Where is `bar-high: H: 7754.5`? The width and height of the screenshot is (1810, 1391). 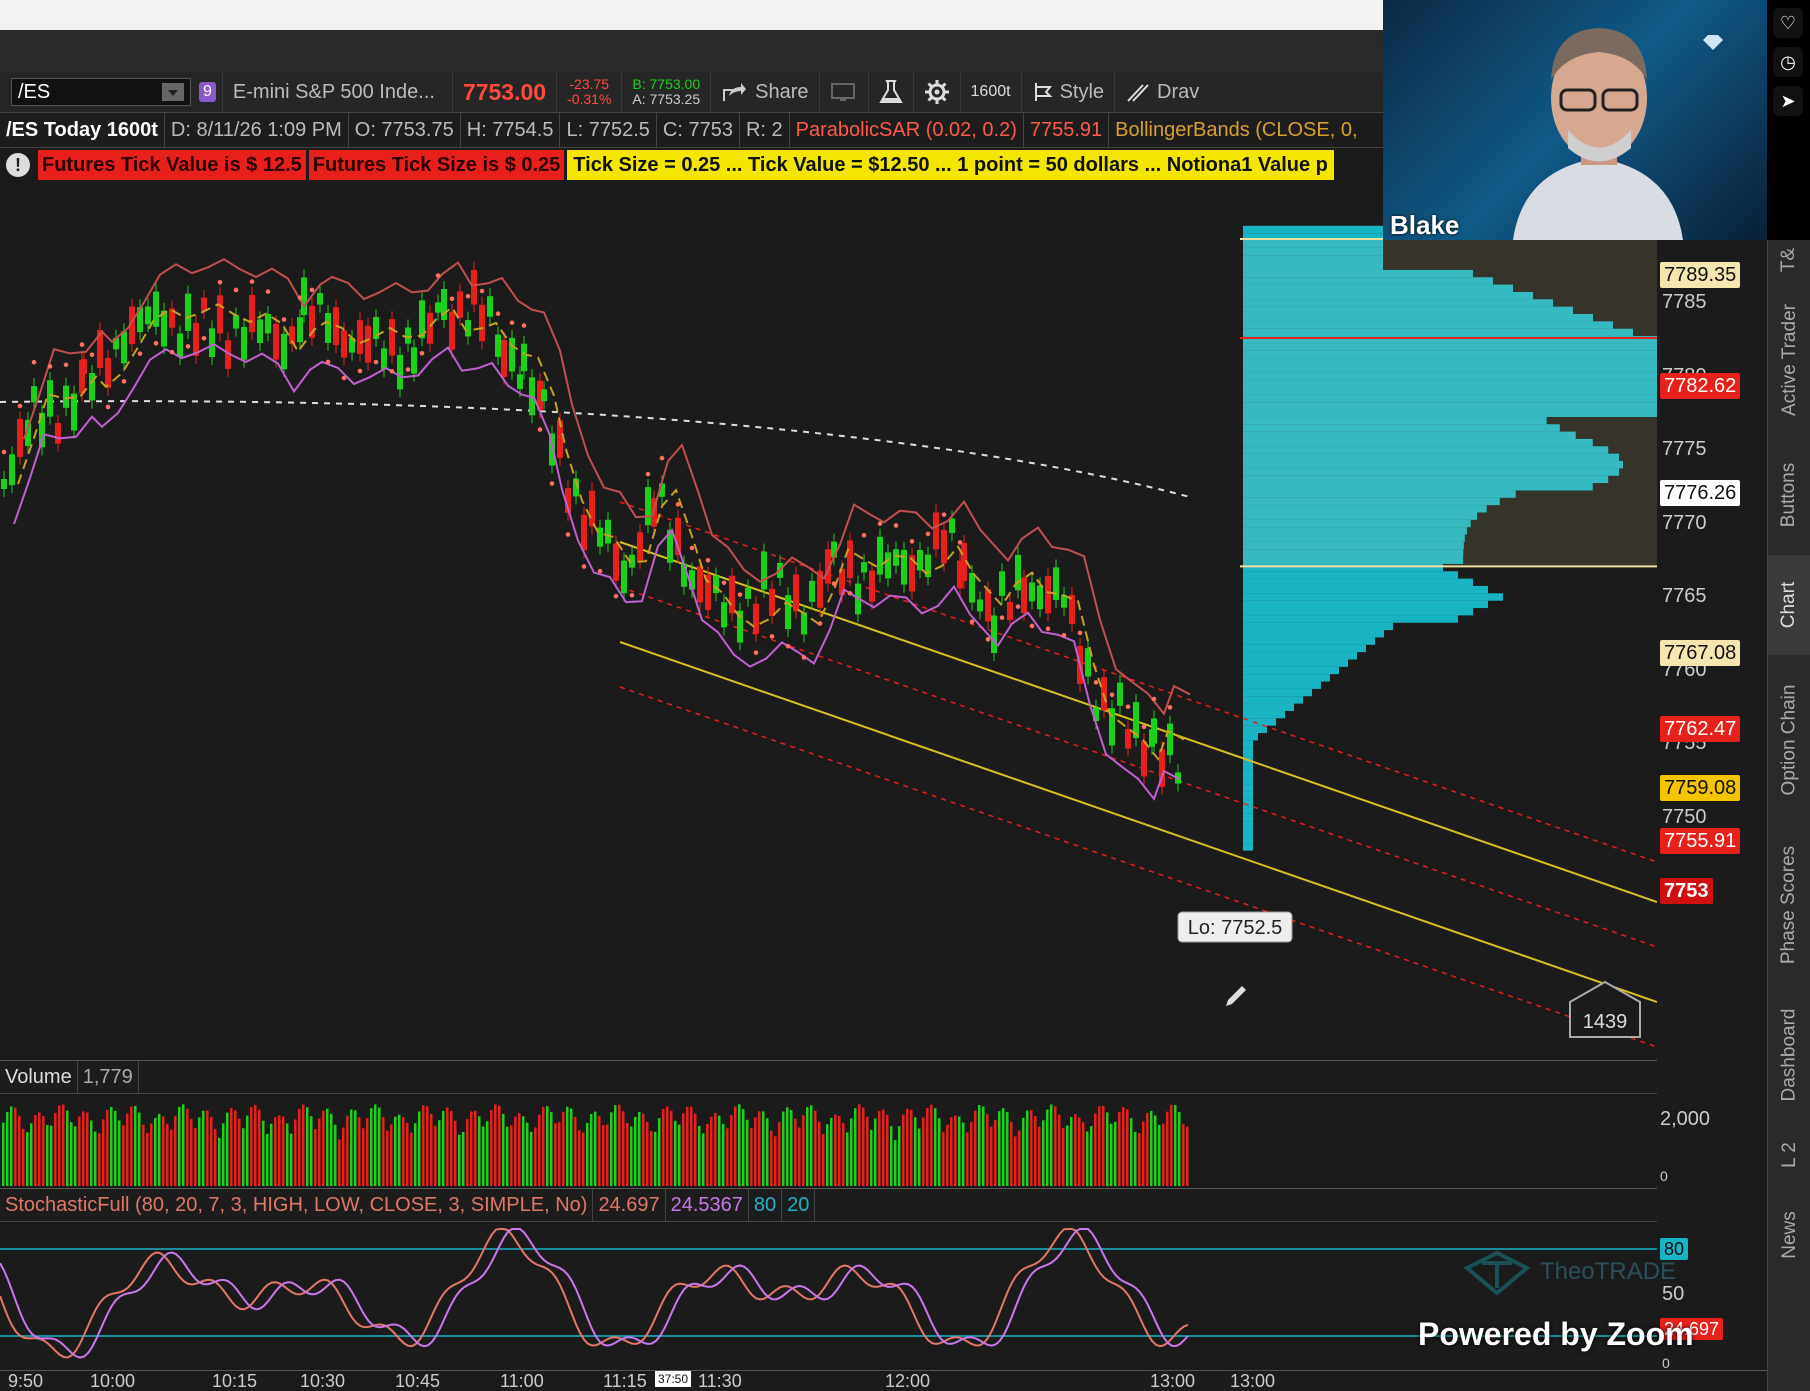
bar-high: H: 7754.5 is located at coordinates (511, 130).